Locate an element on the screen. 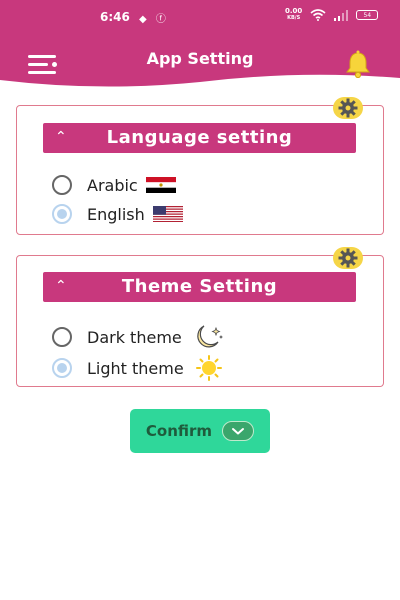 This screenshot has height=600, width=400. theme-section-title: Theme Setting is located at coordinates (199, 286).